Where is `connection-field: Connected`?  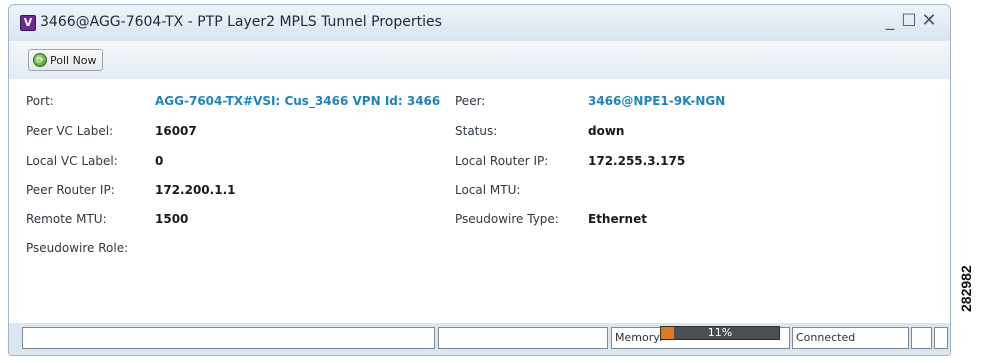 connection-field: Connected is located at coordinates (850, 338).